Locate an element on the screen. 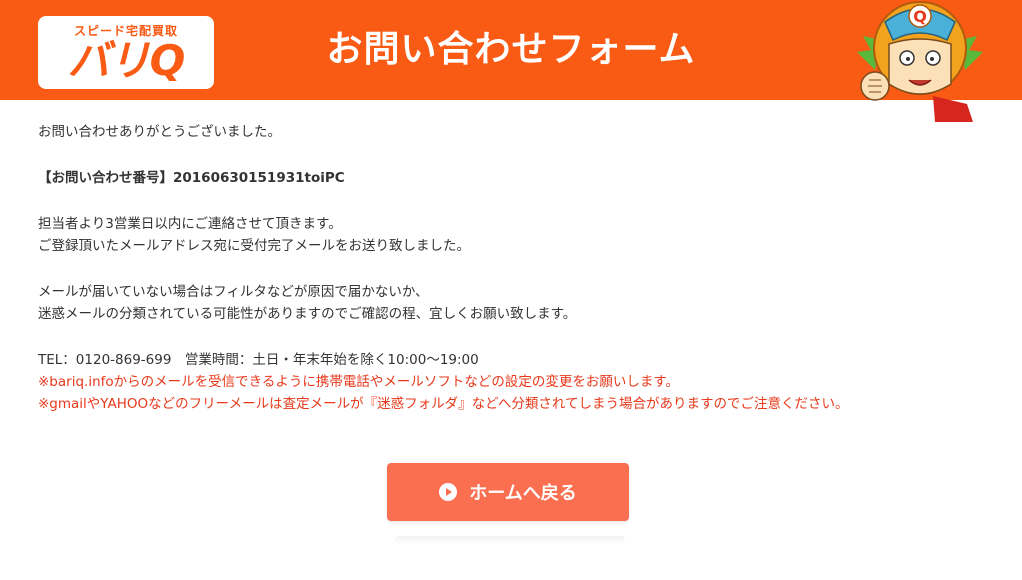  contact-line: ご登録頂いたメールアドレス宛に受付完了メールをお送り致しました。 is located at coordinates (254, 246).